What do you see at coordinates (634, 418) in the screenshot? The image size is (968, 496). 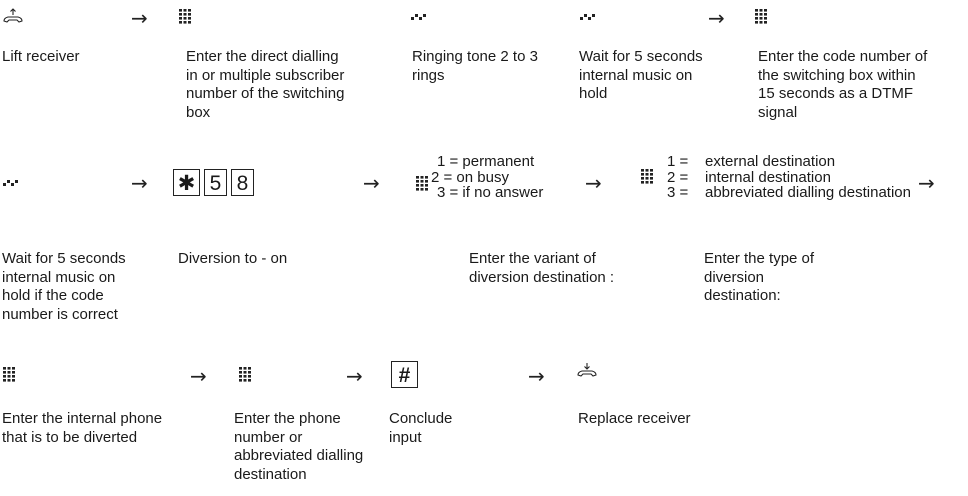 I see `step-text: Replace receiver` at bounding box center [634, 418].